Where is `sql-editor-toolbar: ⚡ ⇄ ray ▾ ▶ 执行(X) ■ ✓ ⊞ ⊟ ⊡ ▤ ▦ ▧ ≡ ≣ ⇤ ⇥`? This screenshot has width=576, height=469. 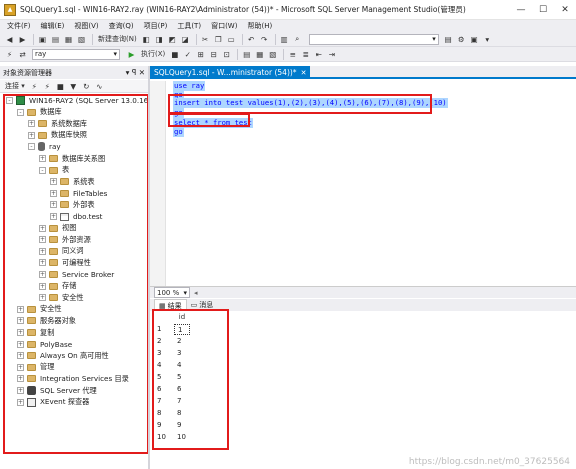
sql-editor-toolbar: ⚡ ⇄ ray ▾ ▶ 执行(X) ■ ✓ ⊞ ⊟ ⊡ ▤ ▦ ▧ ≡ ≣ ⇤ ⇥ is located at coordinates (288, 54).